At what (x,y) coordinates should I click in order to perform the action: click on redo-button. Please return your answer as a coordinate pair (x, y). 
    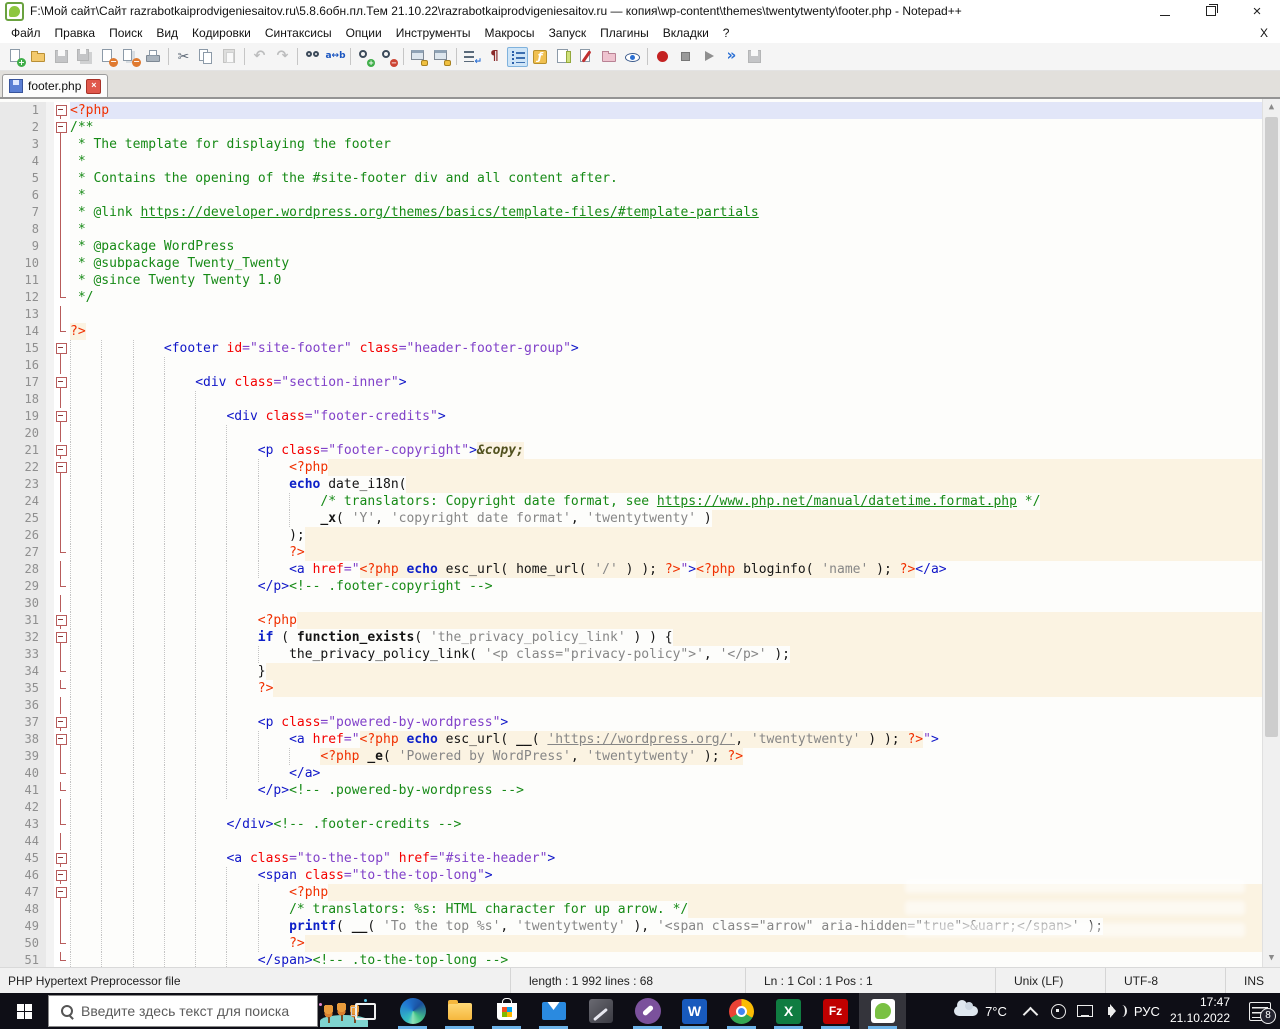
    Looking at the image, I should click on (282, 57).